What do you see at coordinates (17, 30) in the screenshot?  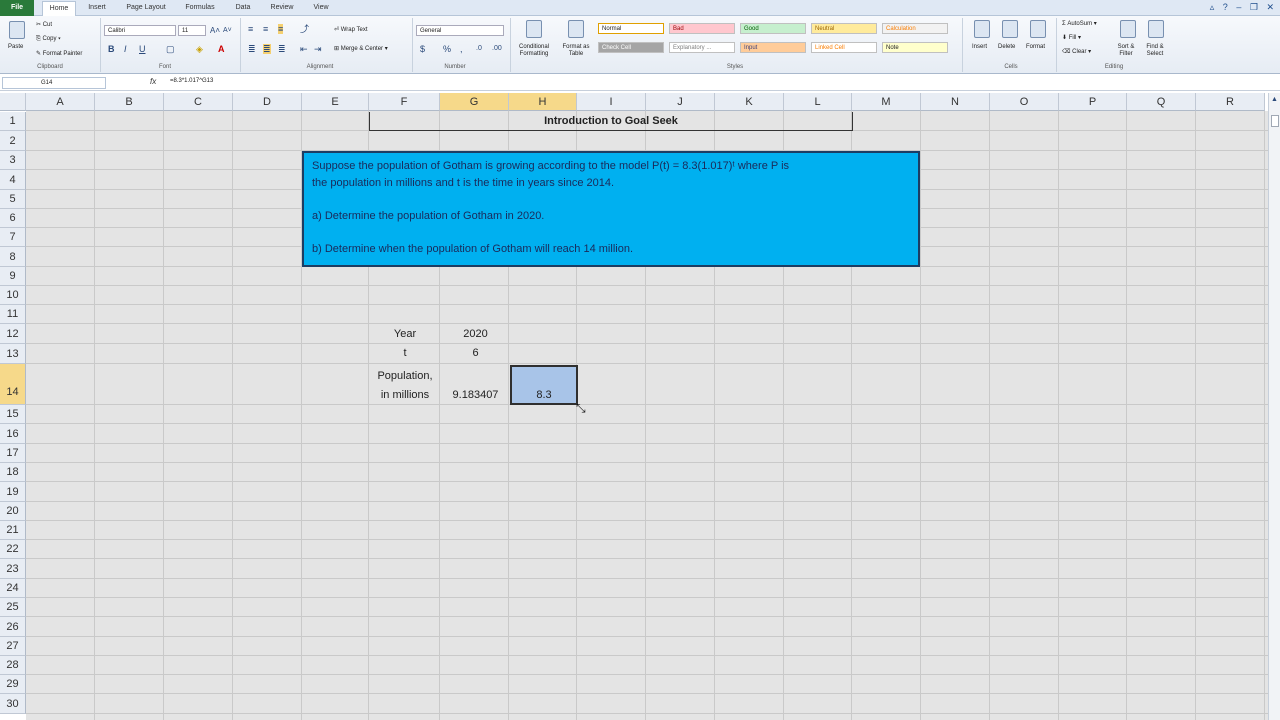 I see `paste-icon` at bounding box center [17, 30].